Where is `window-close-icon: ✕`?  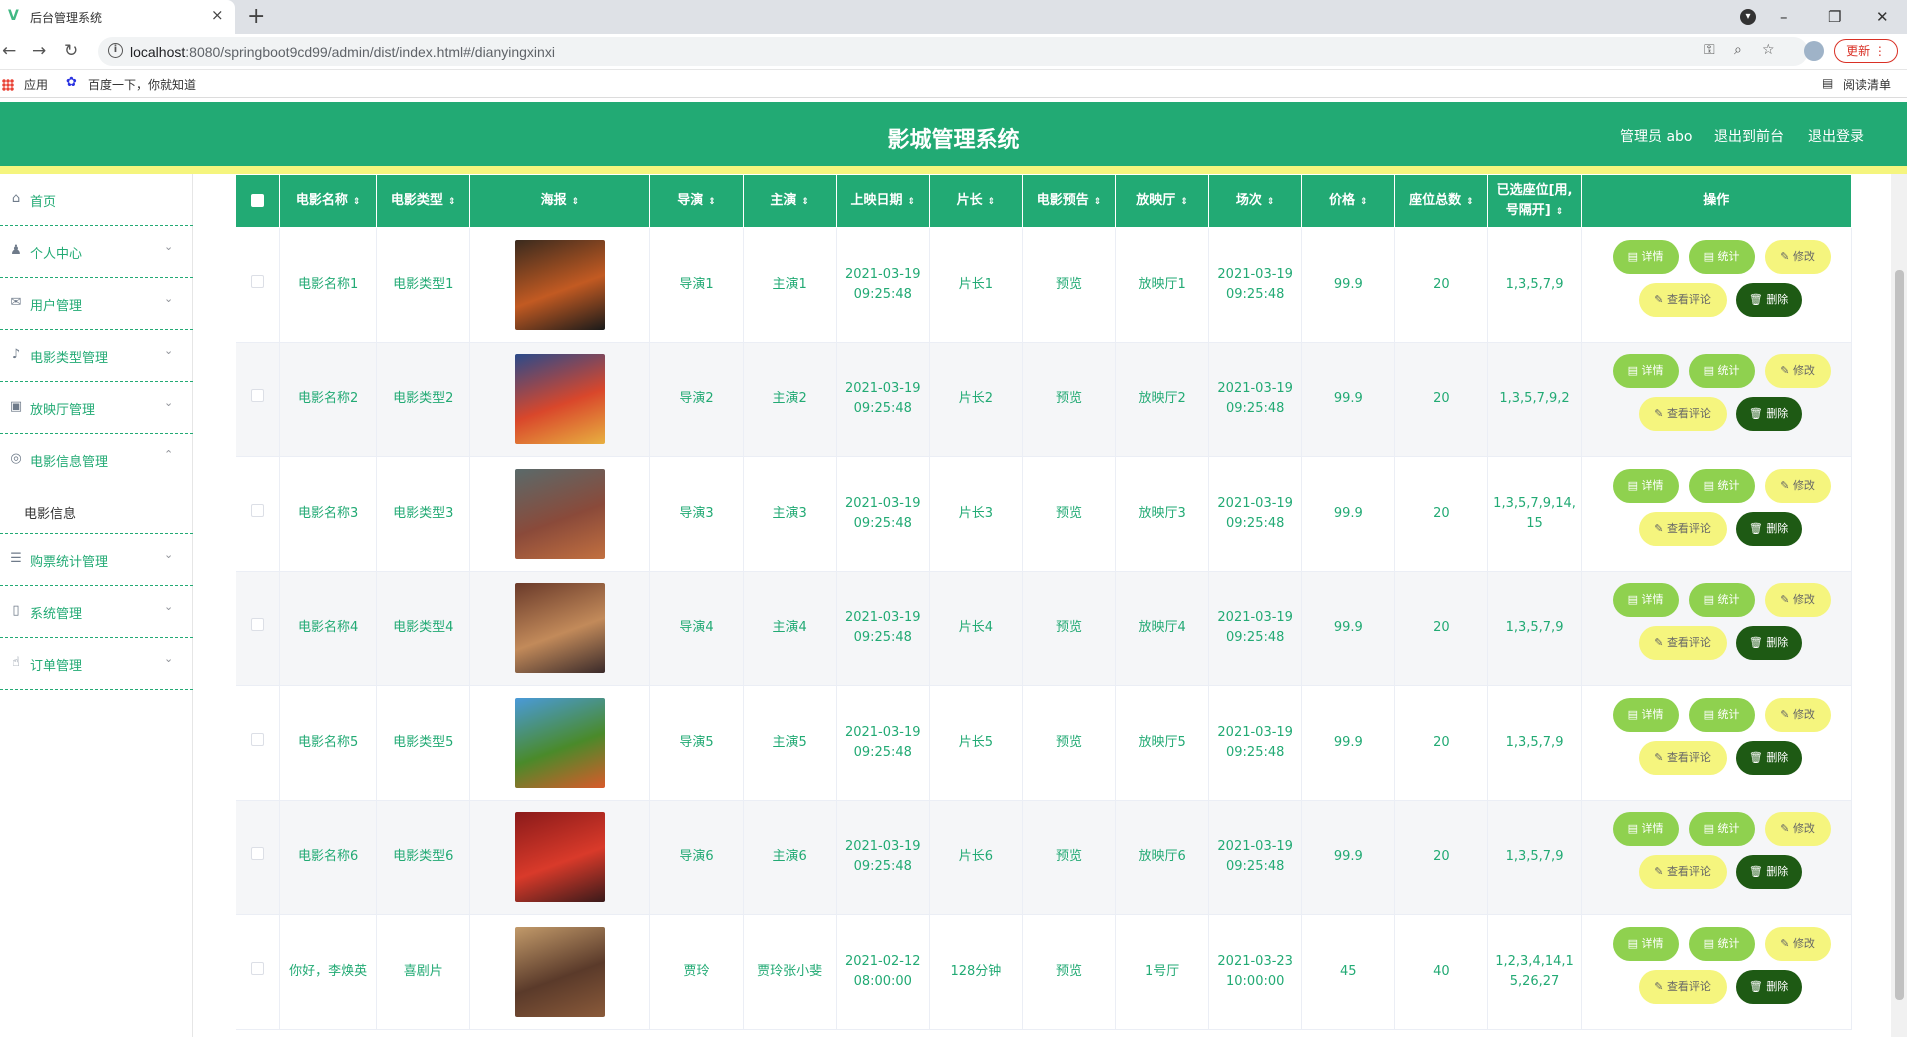 window-close-icon: ✕ is located at coordinates (1882, 17).